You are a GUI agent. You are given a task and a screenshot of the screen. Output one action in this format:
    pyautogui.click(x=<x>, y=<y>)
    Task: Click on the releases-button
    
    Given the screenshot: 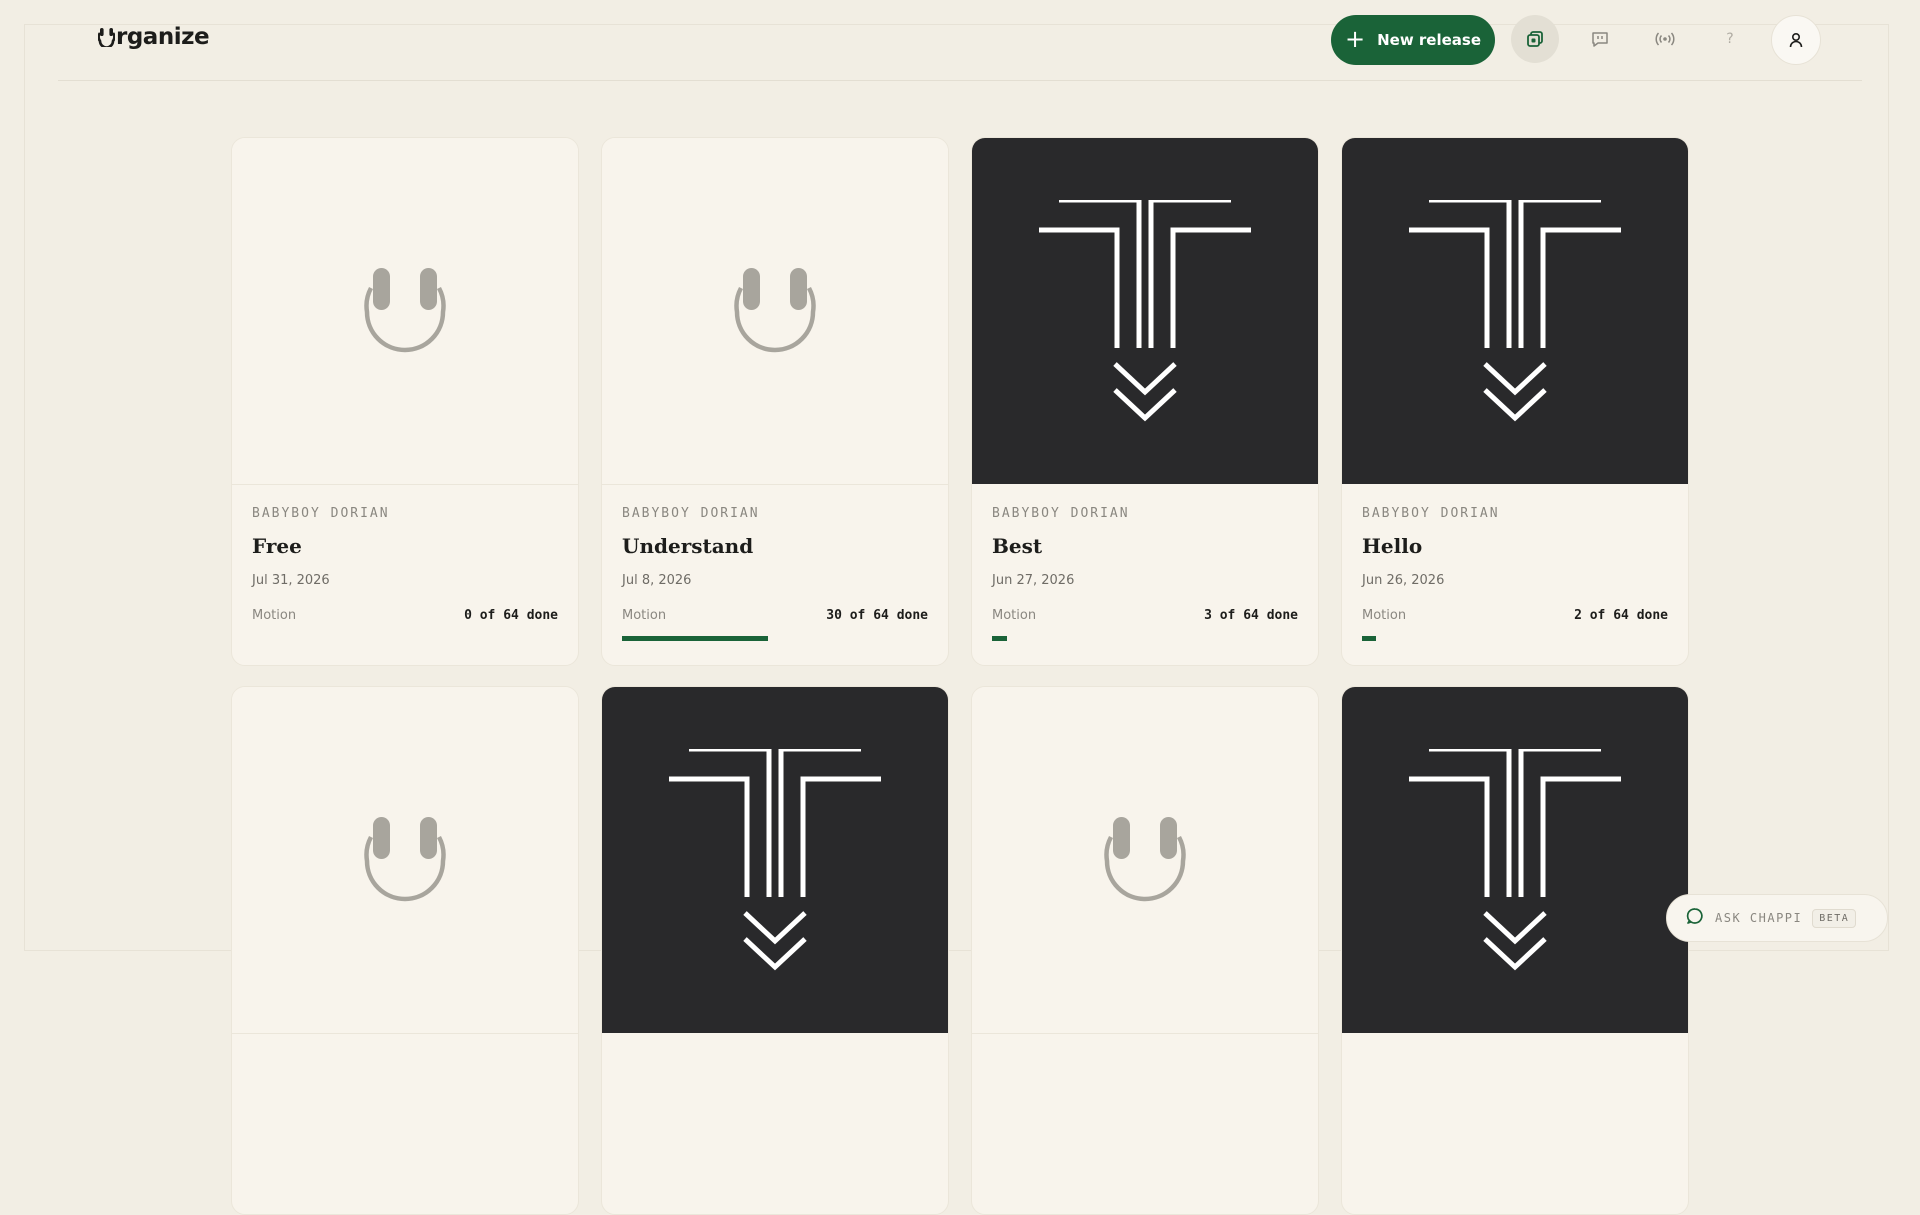 What is the action you would take?
    pyautogui.click(x=1535, y=39)
    